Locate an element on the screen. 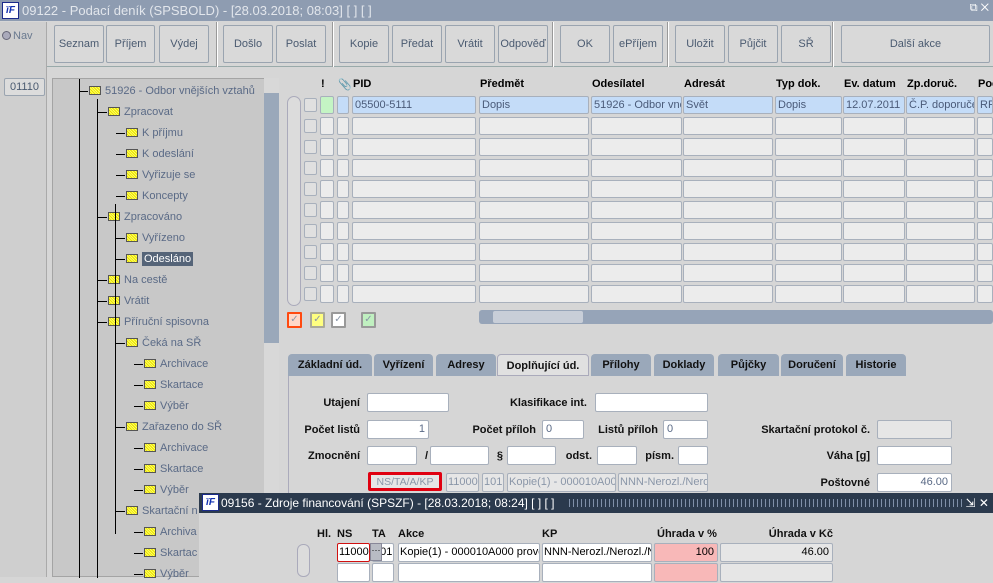  tree-item: Výběr is located at coordinates (166, 574).